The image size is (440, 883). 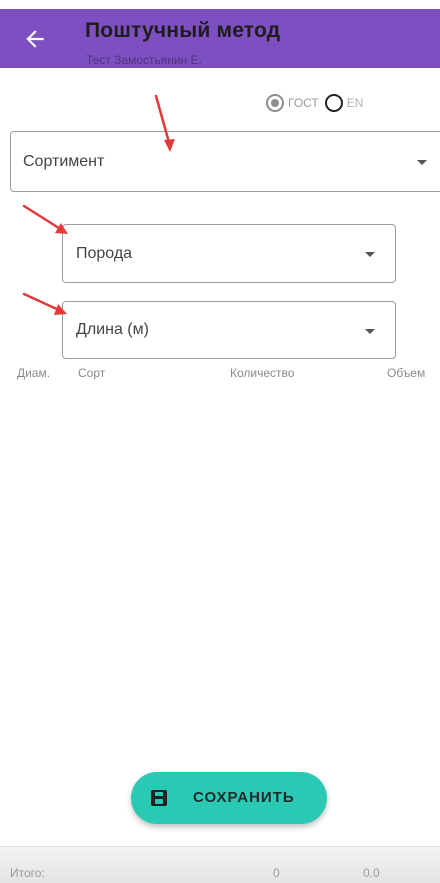 What do you see at coordinates (303, 103) in the screenshot?
I see `radio-gost-label: ГОСТ` at bounding box center [303, 103].